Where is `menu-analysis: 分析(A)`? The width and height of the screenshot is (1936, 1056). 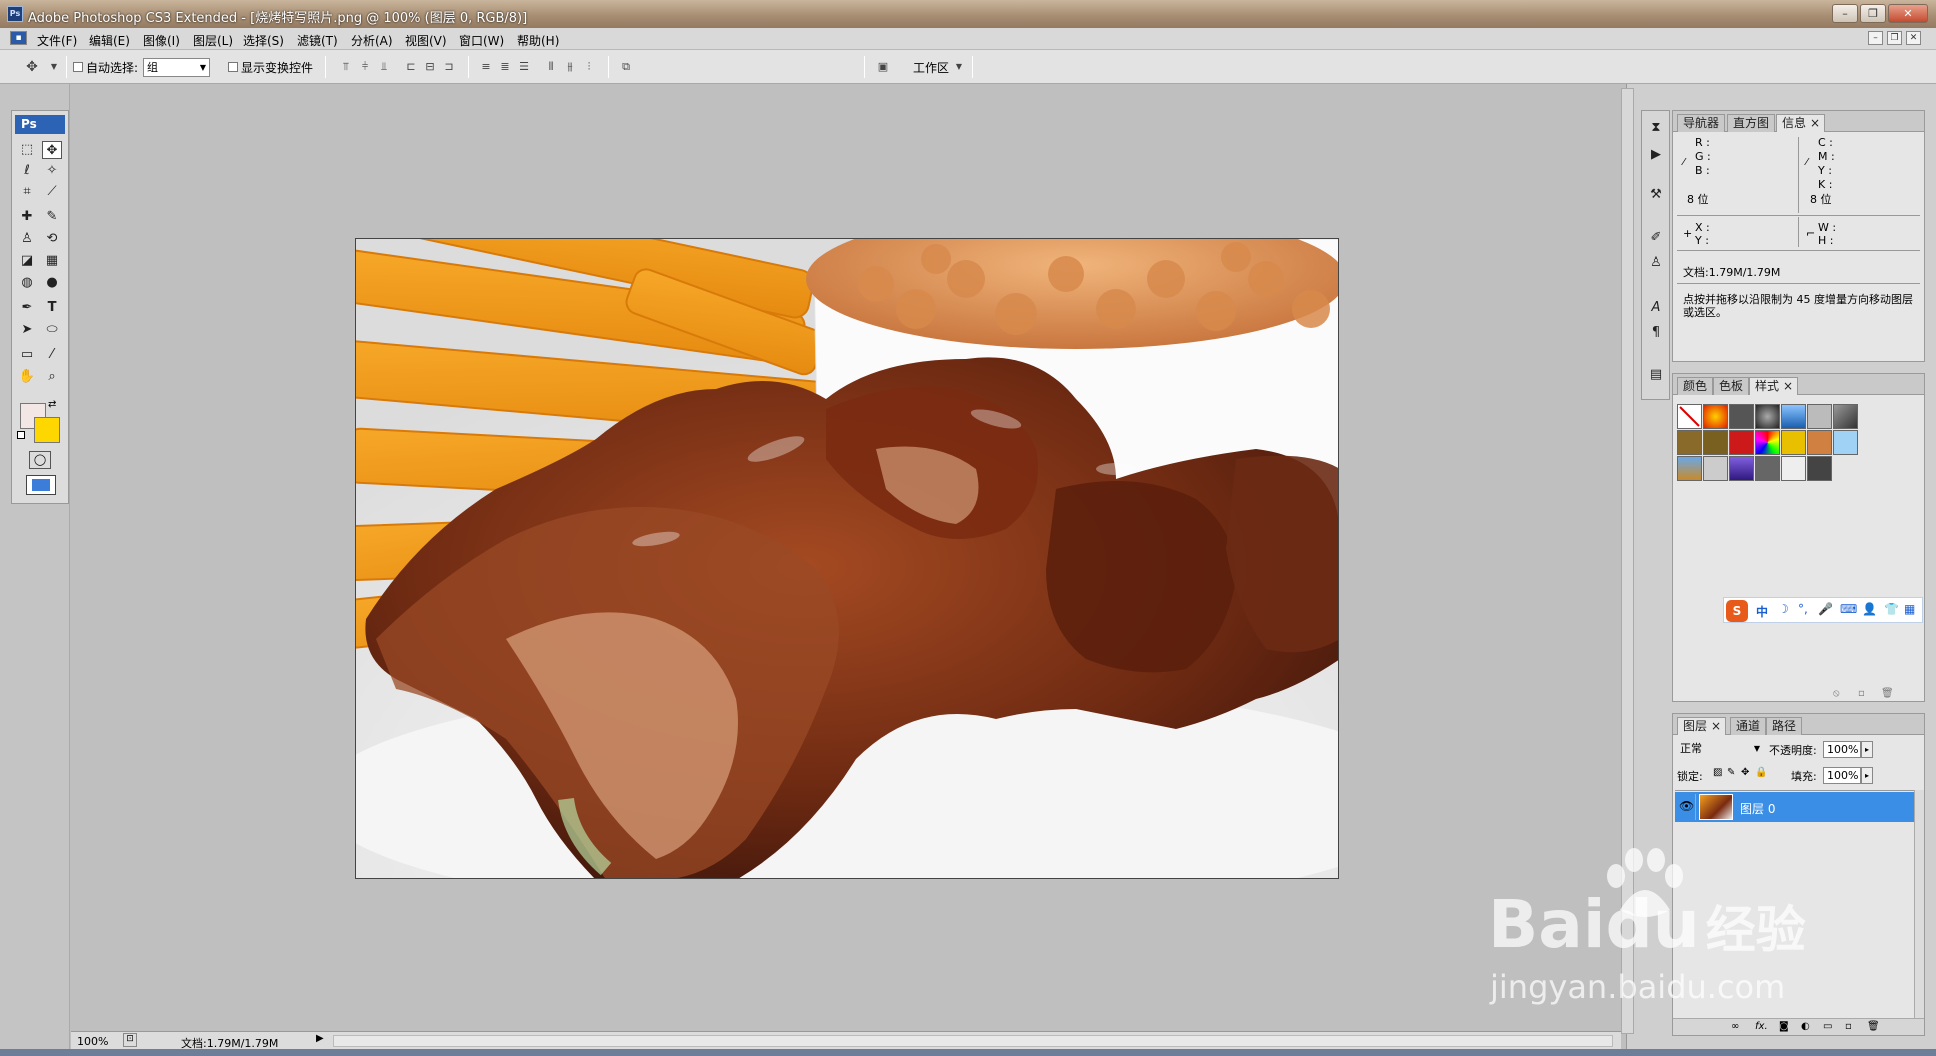 menu-analysis: 分析(A) is located at coordinates (372, 40).